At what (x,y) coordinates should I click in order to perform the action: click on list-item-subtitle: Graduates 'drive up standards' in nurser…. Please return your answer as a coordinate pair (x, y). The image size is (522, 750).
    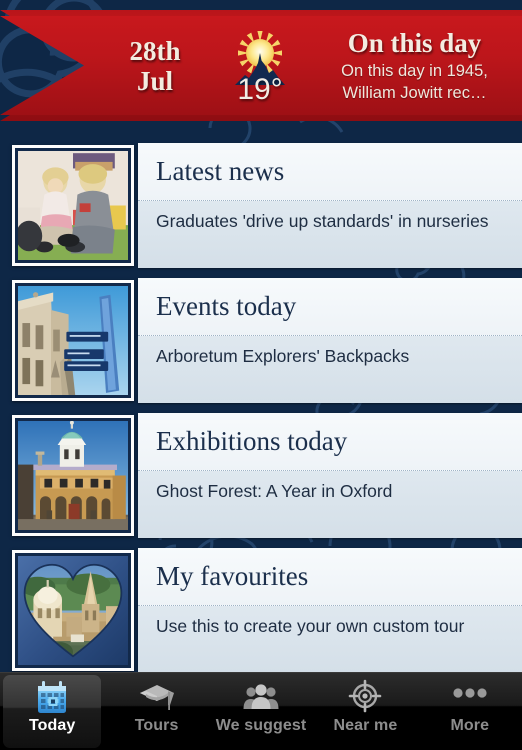
    Looking at the image, I should click on (330, 234).